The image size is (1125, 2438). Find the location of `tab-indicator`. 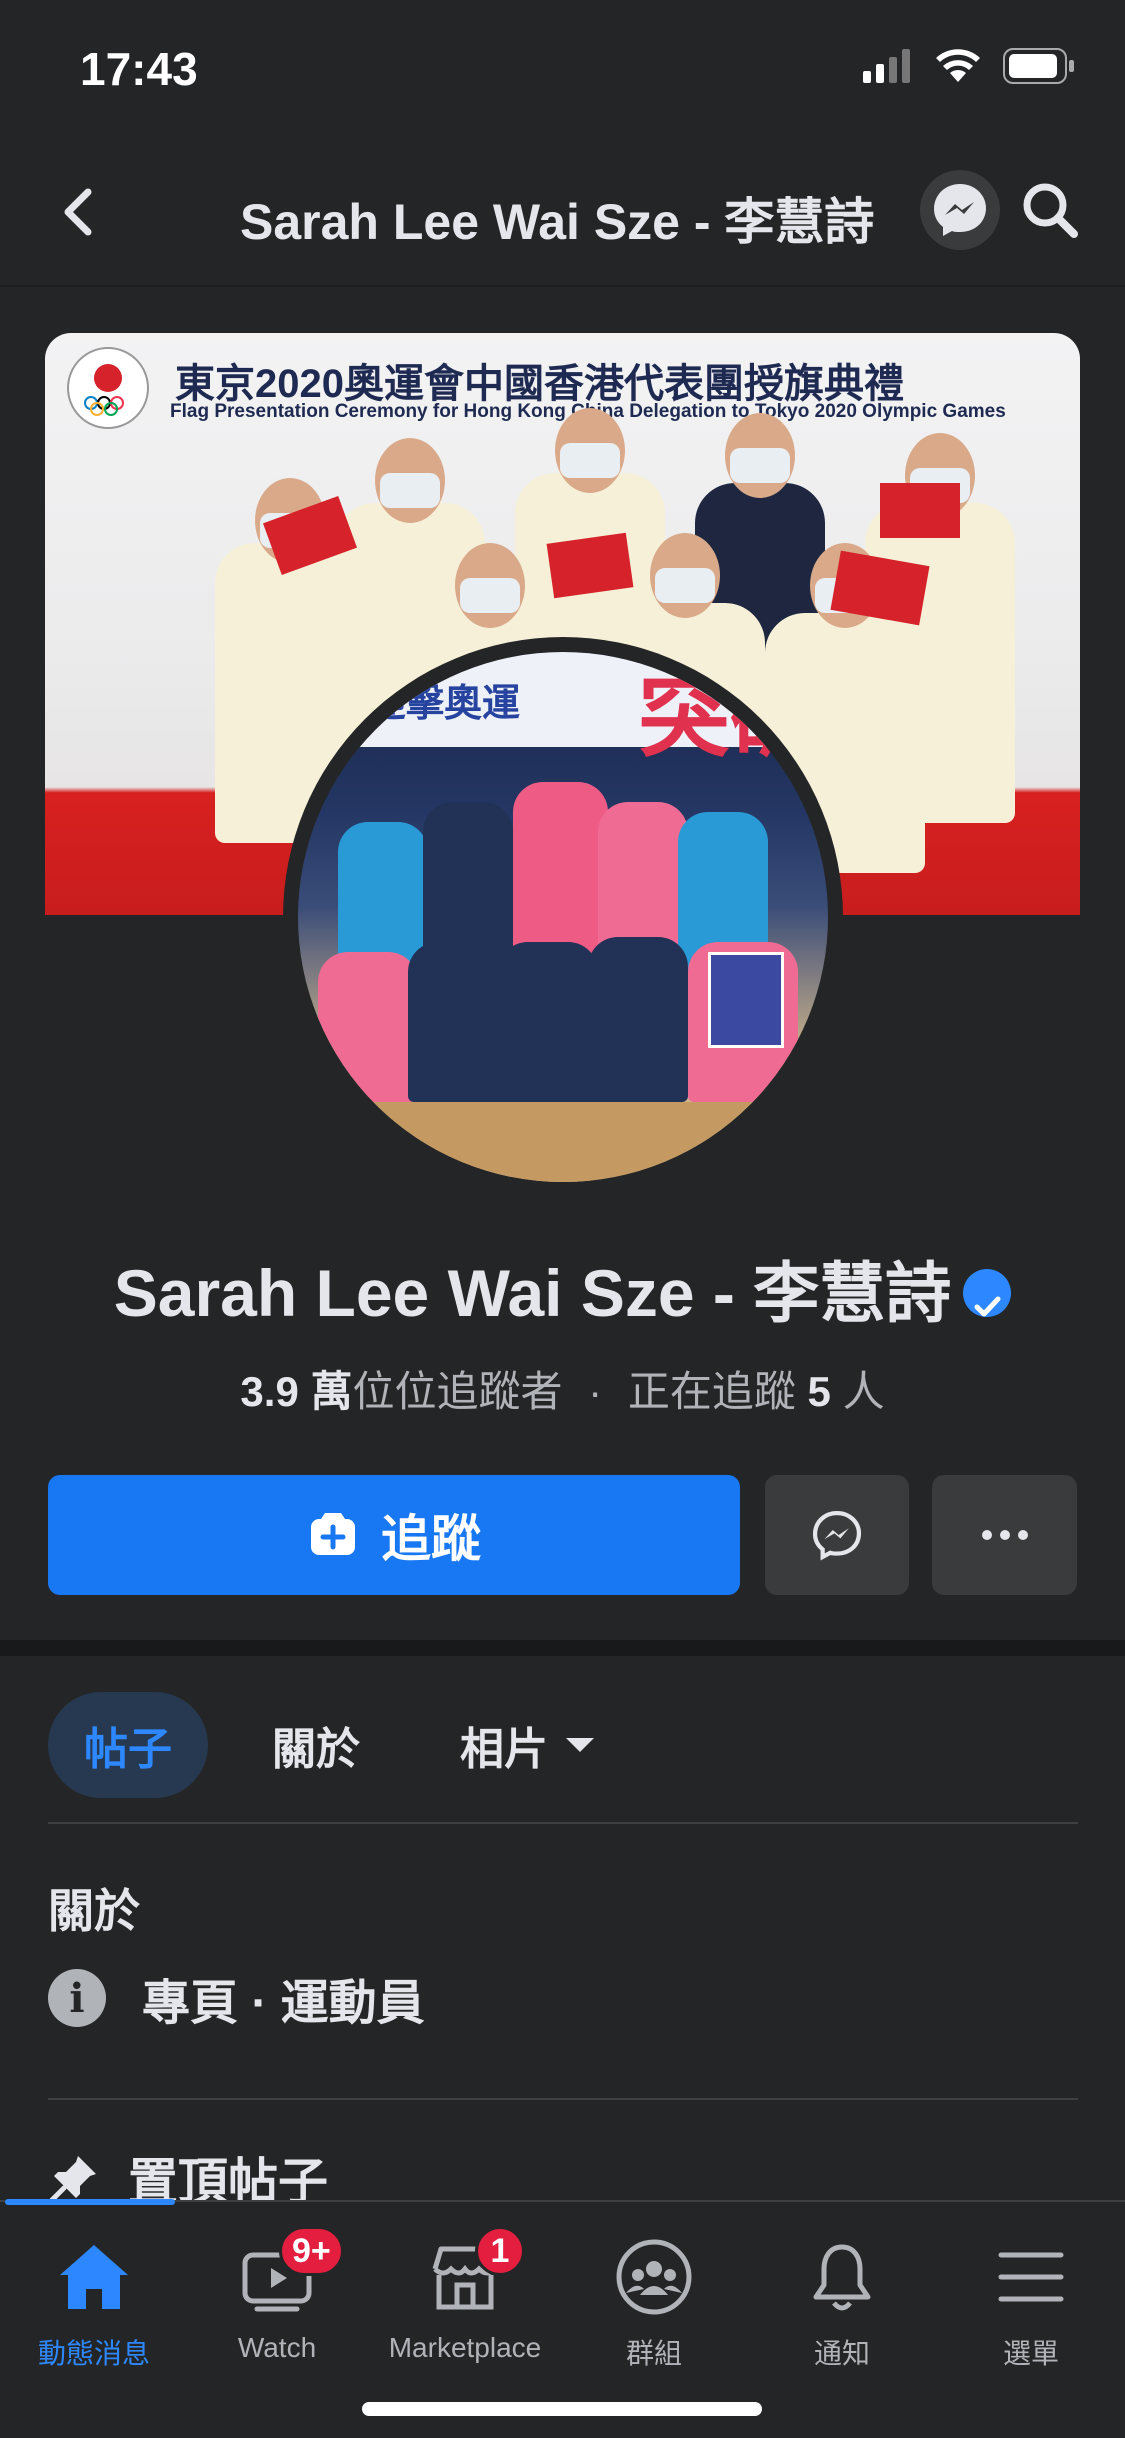

tab-indicator is located at coordinates (90, 2202).